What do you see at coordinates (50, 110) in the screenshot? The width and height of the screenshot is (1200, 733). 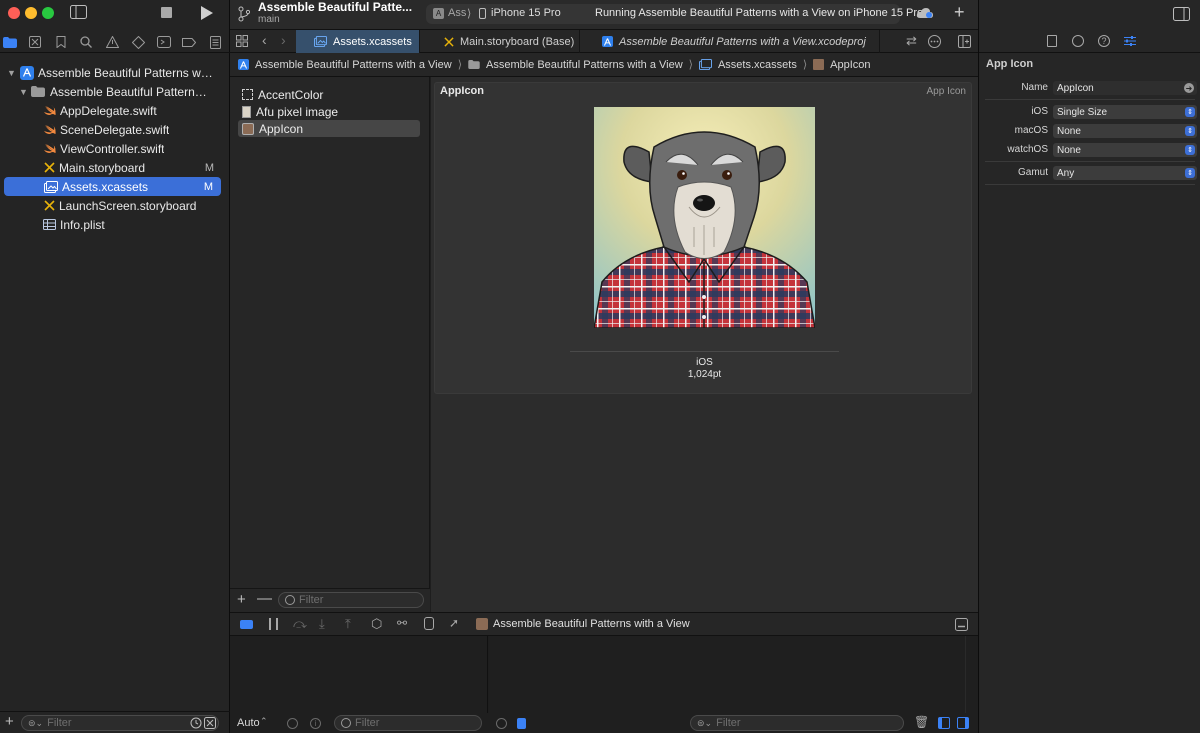 I see `swift-file-icon` at bounding box center [50, 110].